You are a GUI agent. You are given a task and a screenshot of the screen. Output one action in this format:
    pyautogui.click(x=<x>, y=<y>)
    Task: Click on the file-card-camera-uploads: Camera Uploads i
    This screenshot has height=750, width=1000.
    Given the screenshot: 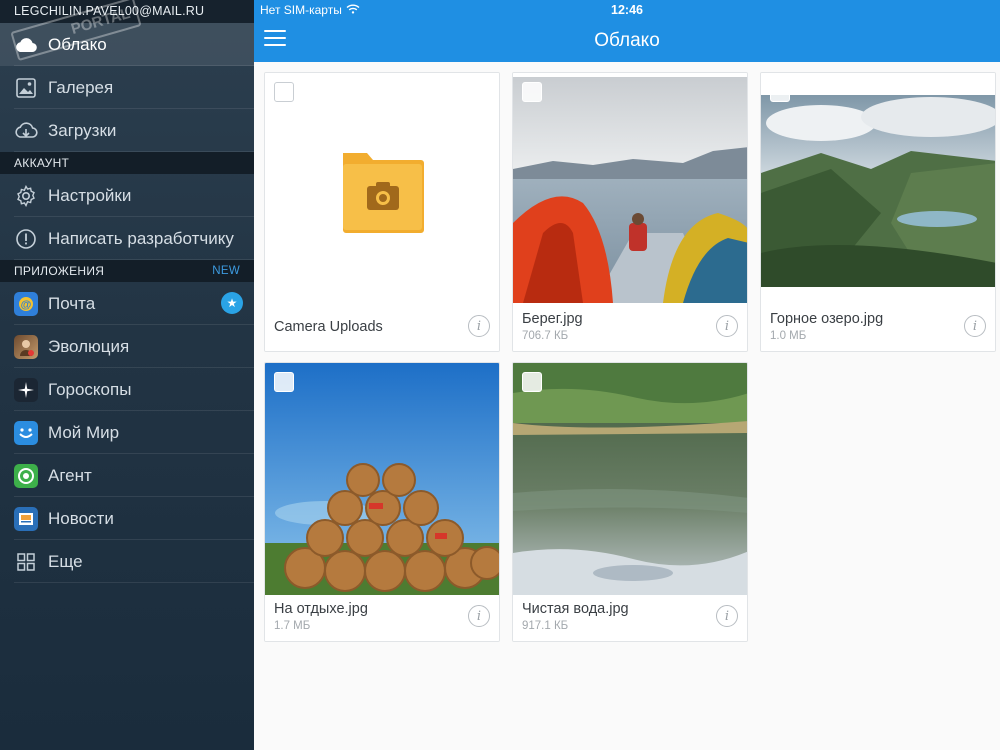 What is the action you would take?
    pyautogui.click(x=382, y=212)
    